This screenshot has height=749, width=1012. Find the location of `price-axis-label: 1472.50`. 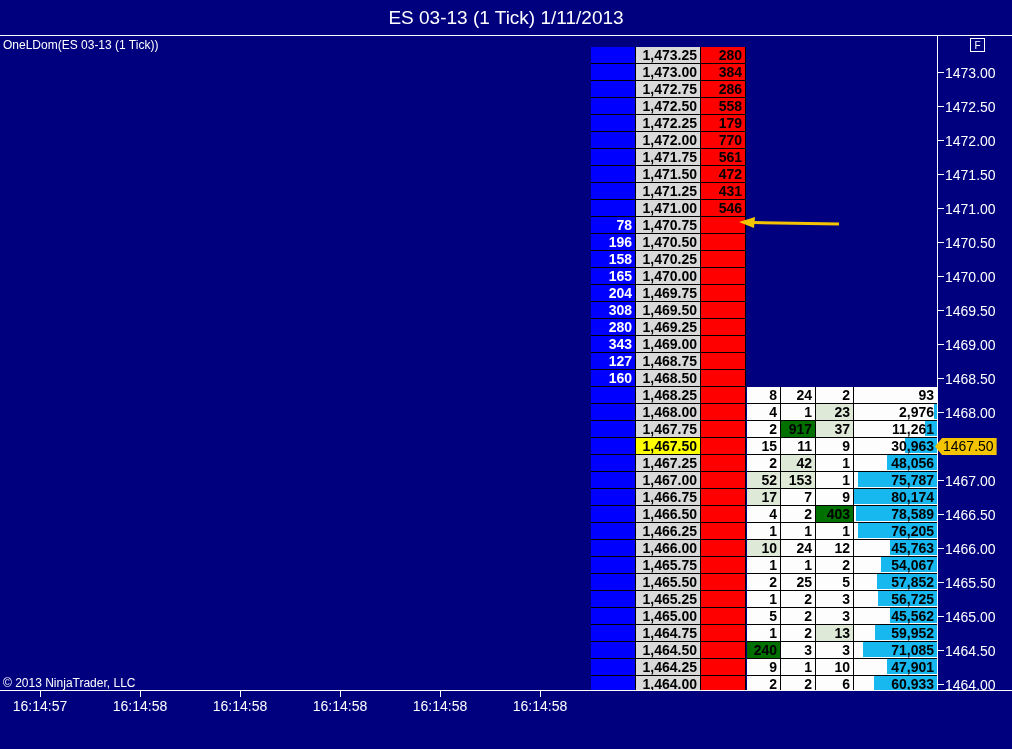

price-axis-label: 1472.50 is located at coordinates (970, 106).